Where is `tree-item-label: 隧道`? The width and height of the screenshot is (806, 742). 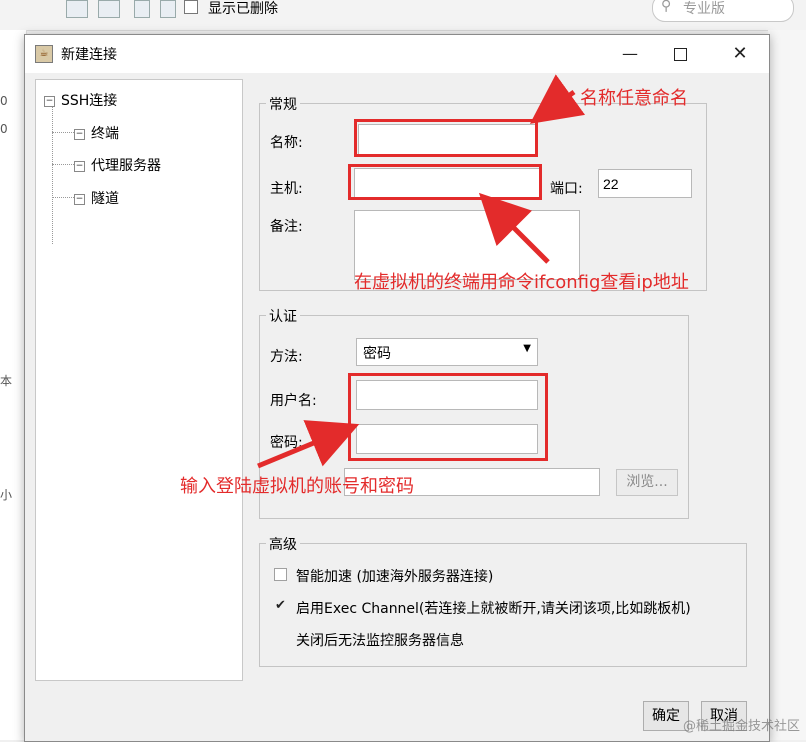 tree-item-label: 隧道 is located at coordinates (105, 199).